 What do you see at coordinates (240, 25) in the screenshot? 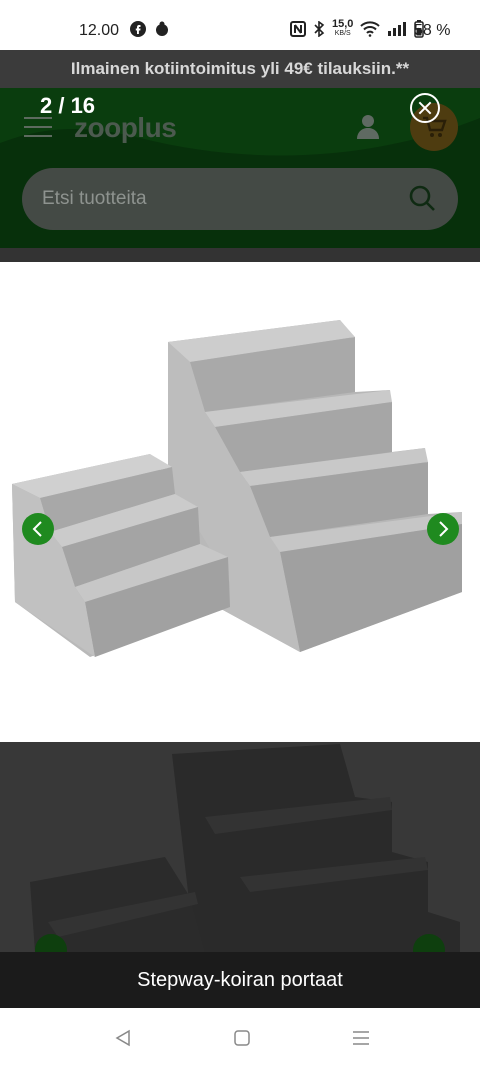
I see `status-bar: 12.00 15,0 KB/S 58 %` at bounding box center [240, 25].